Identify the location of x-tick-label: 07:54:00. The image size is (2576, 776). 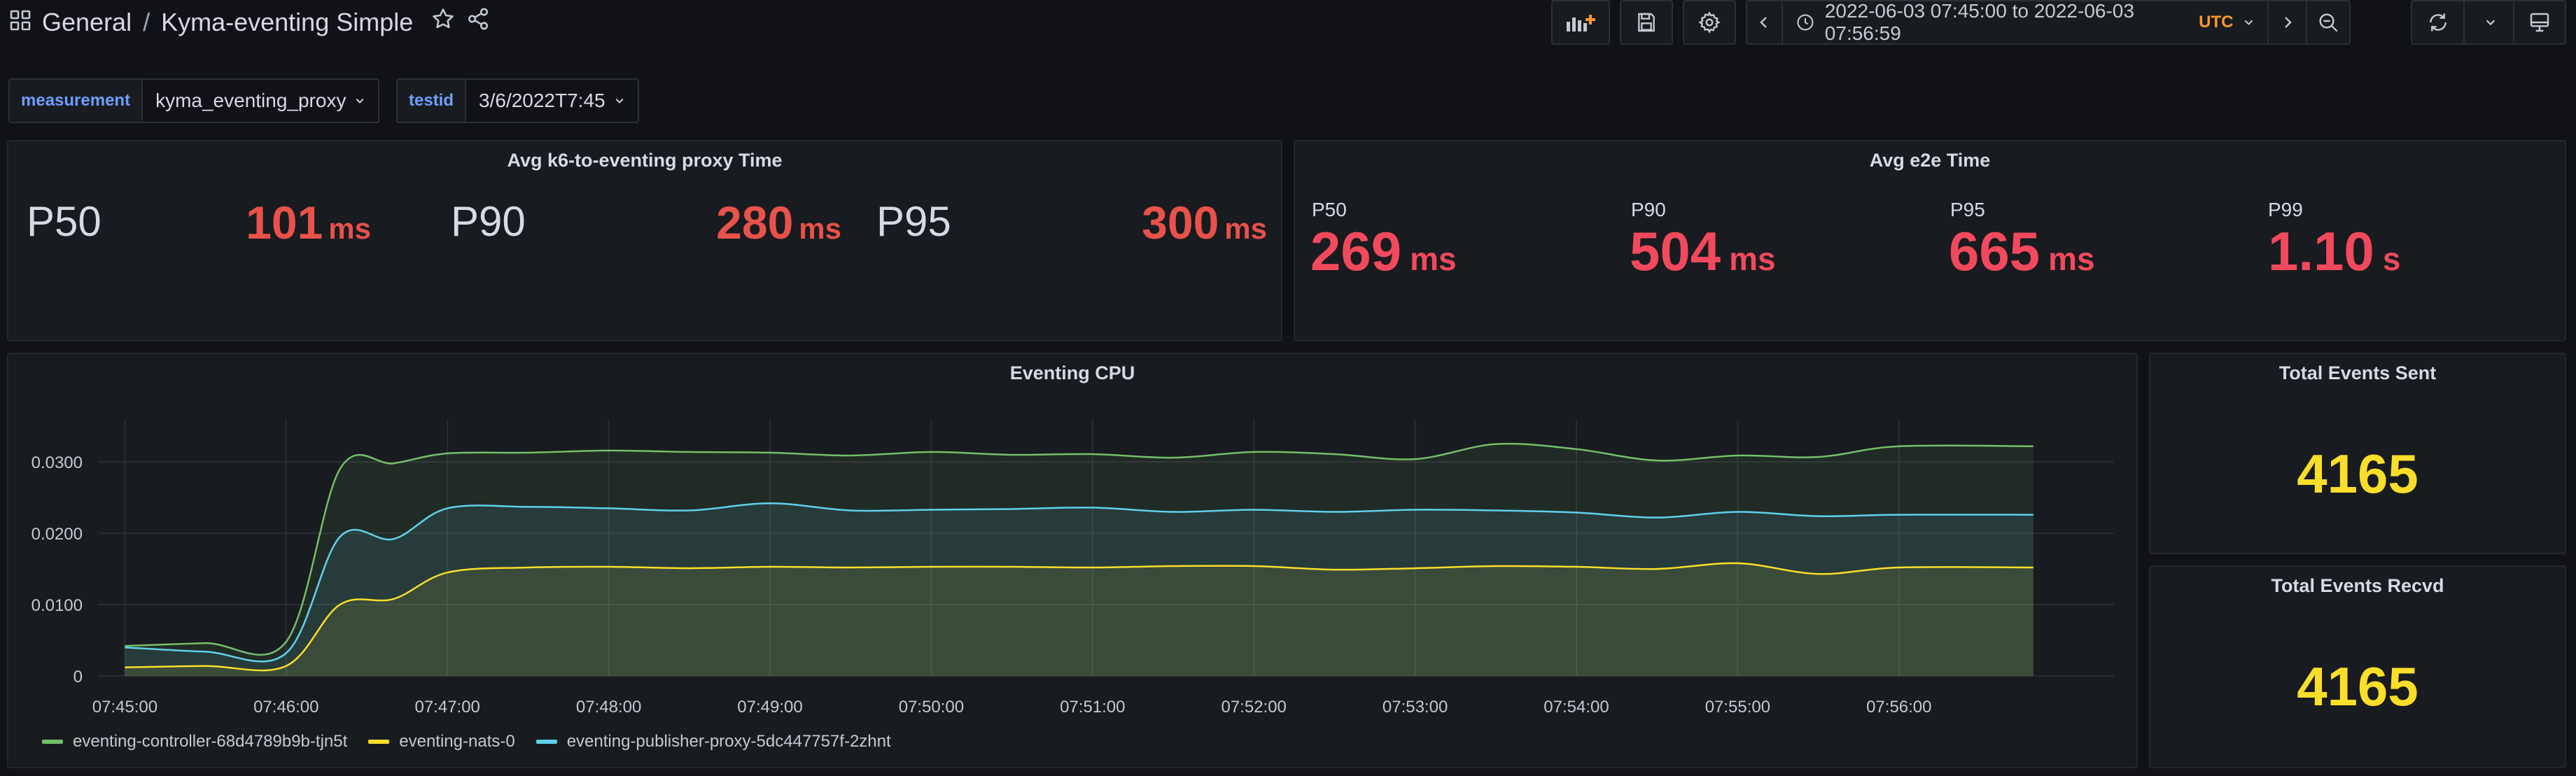
(1576, 707).